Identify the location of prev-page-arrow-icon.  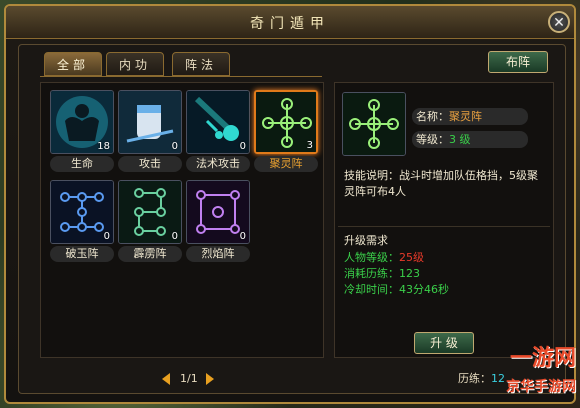
(166, 379).